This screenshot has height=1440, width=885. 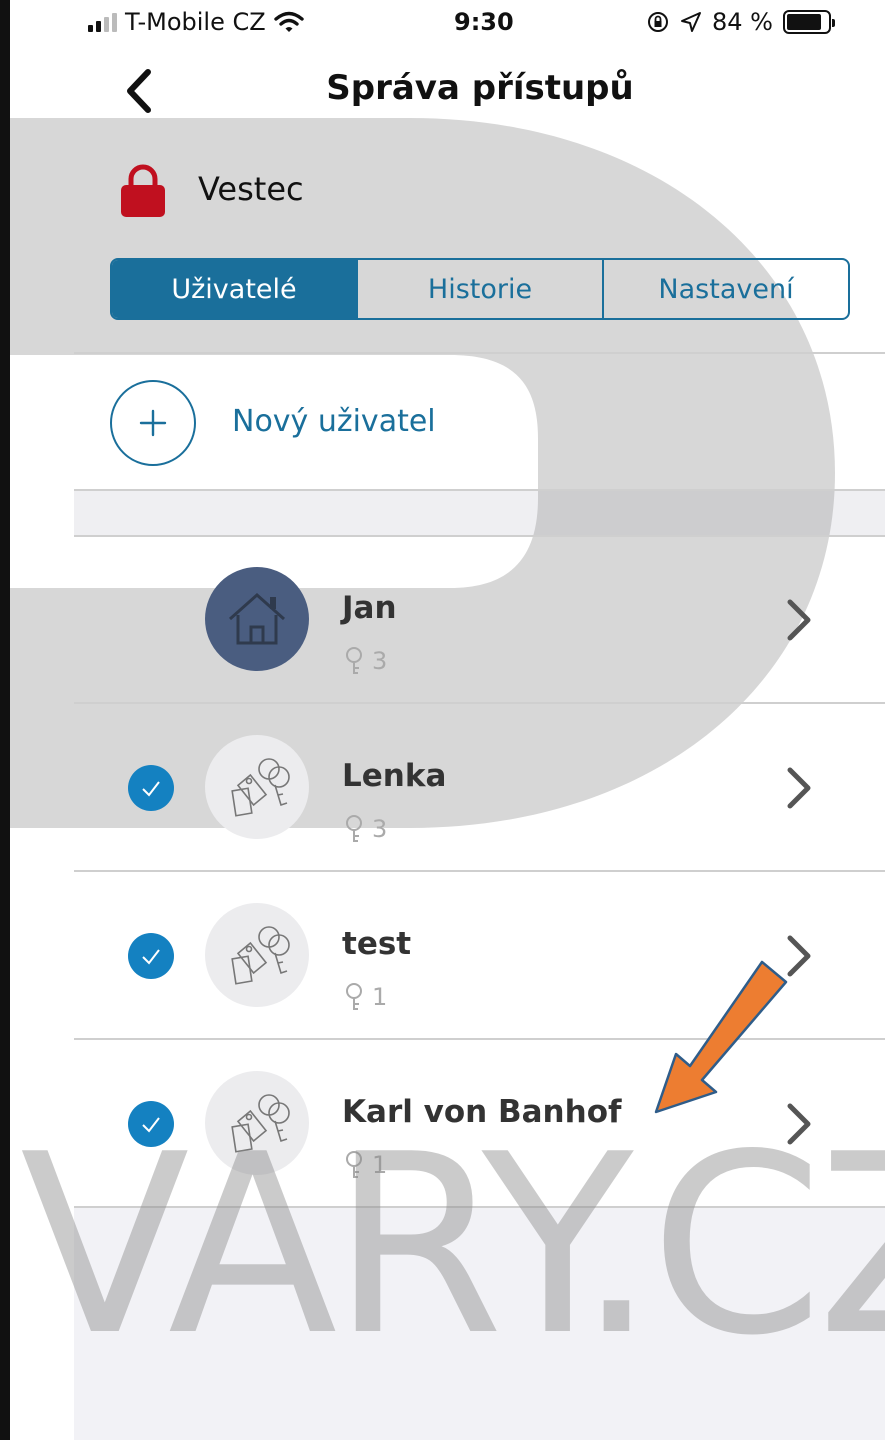 What do you see at coordinates (288, 21) in the screenshot?
I see `wifi-icon` at bounding box center [288, 21].